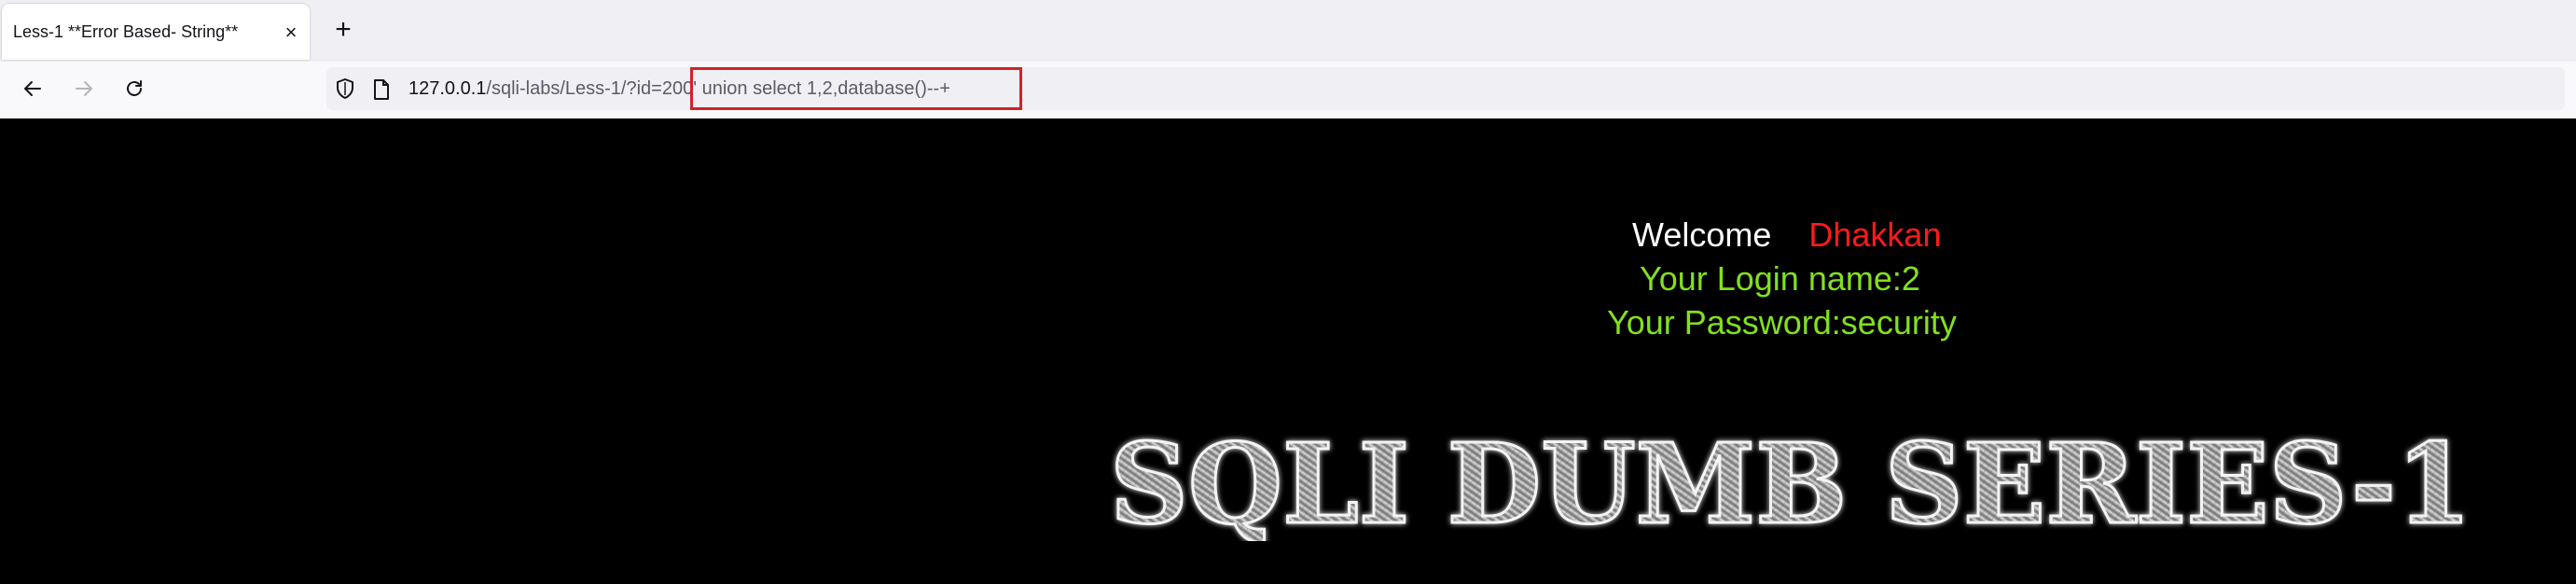  I want to click on reload-icon, so click(134, 88).